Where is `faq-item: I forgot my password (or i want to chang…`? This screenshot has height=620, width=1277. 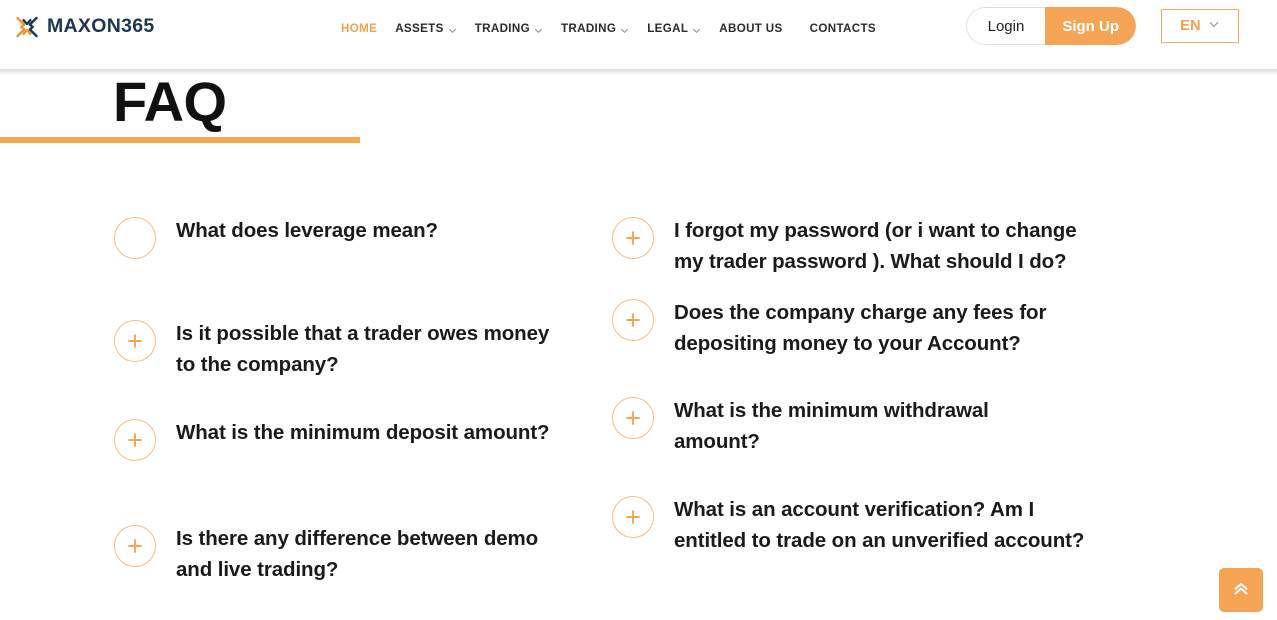 faq-item: I forgot my password (or i want to chang… is located at coordinates (884, 246).